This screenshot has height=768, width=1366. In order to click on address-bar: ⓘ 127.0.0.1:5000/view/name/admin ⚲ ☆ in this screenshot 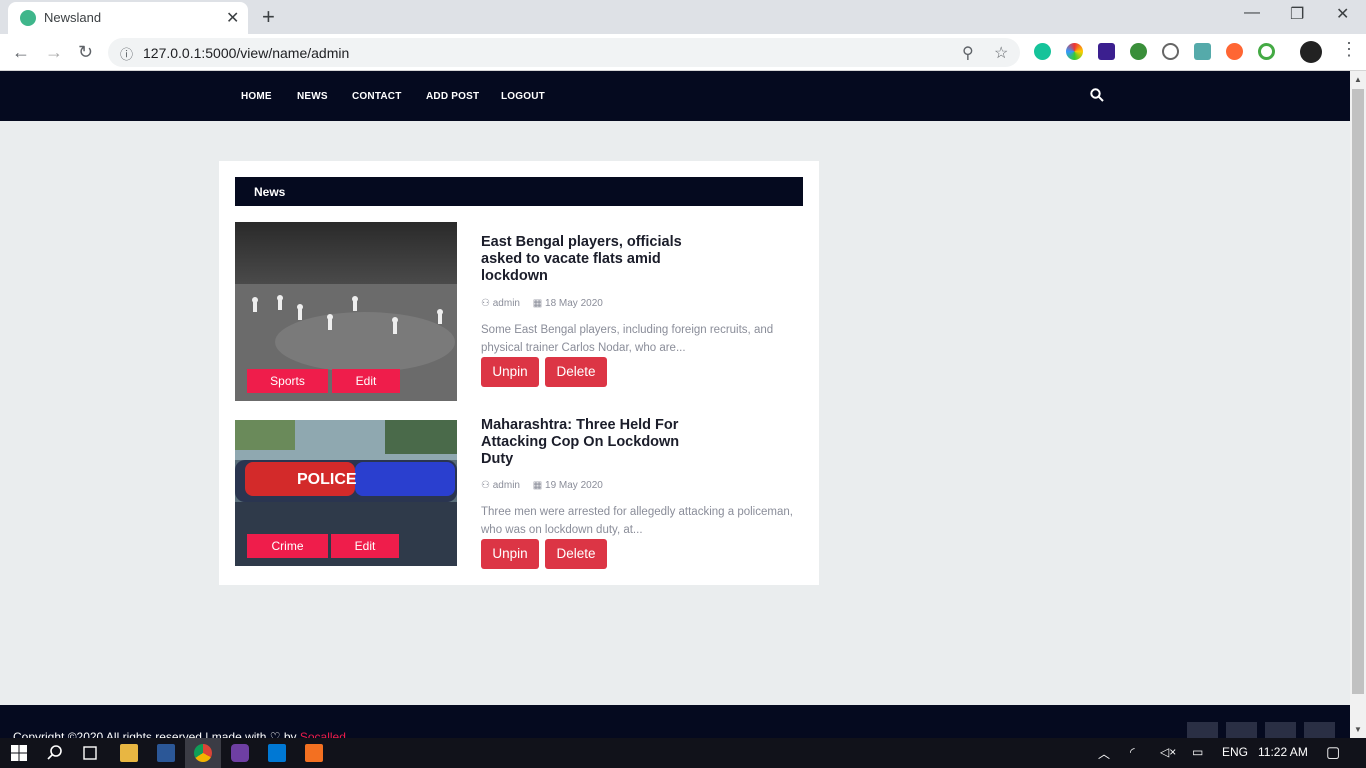, I will do `click(564, 52)`.